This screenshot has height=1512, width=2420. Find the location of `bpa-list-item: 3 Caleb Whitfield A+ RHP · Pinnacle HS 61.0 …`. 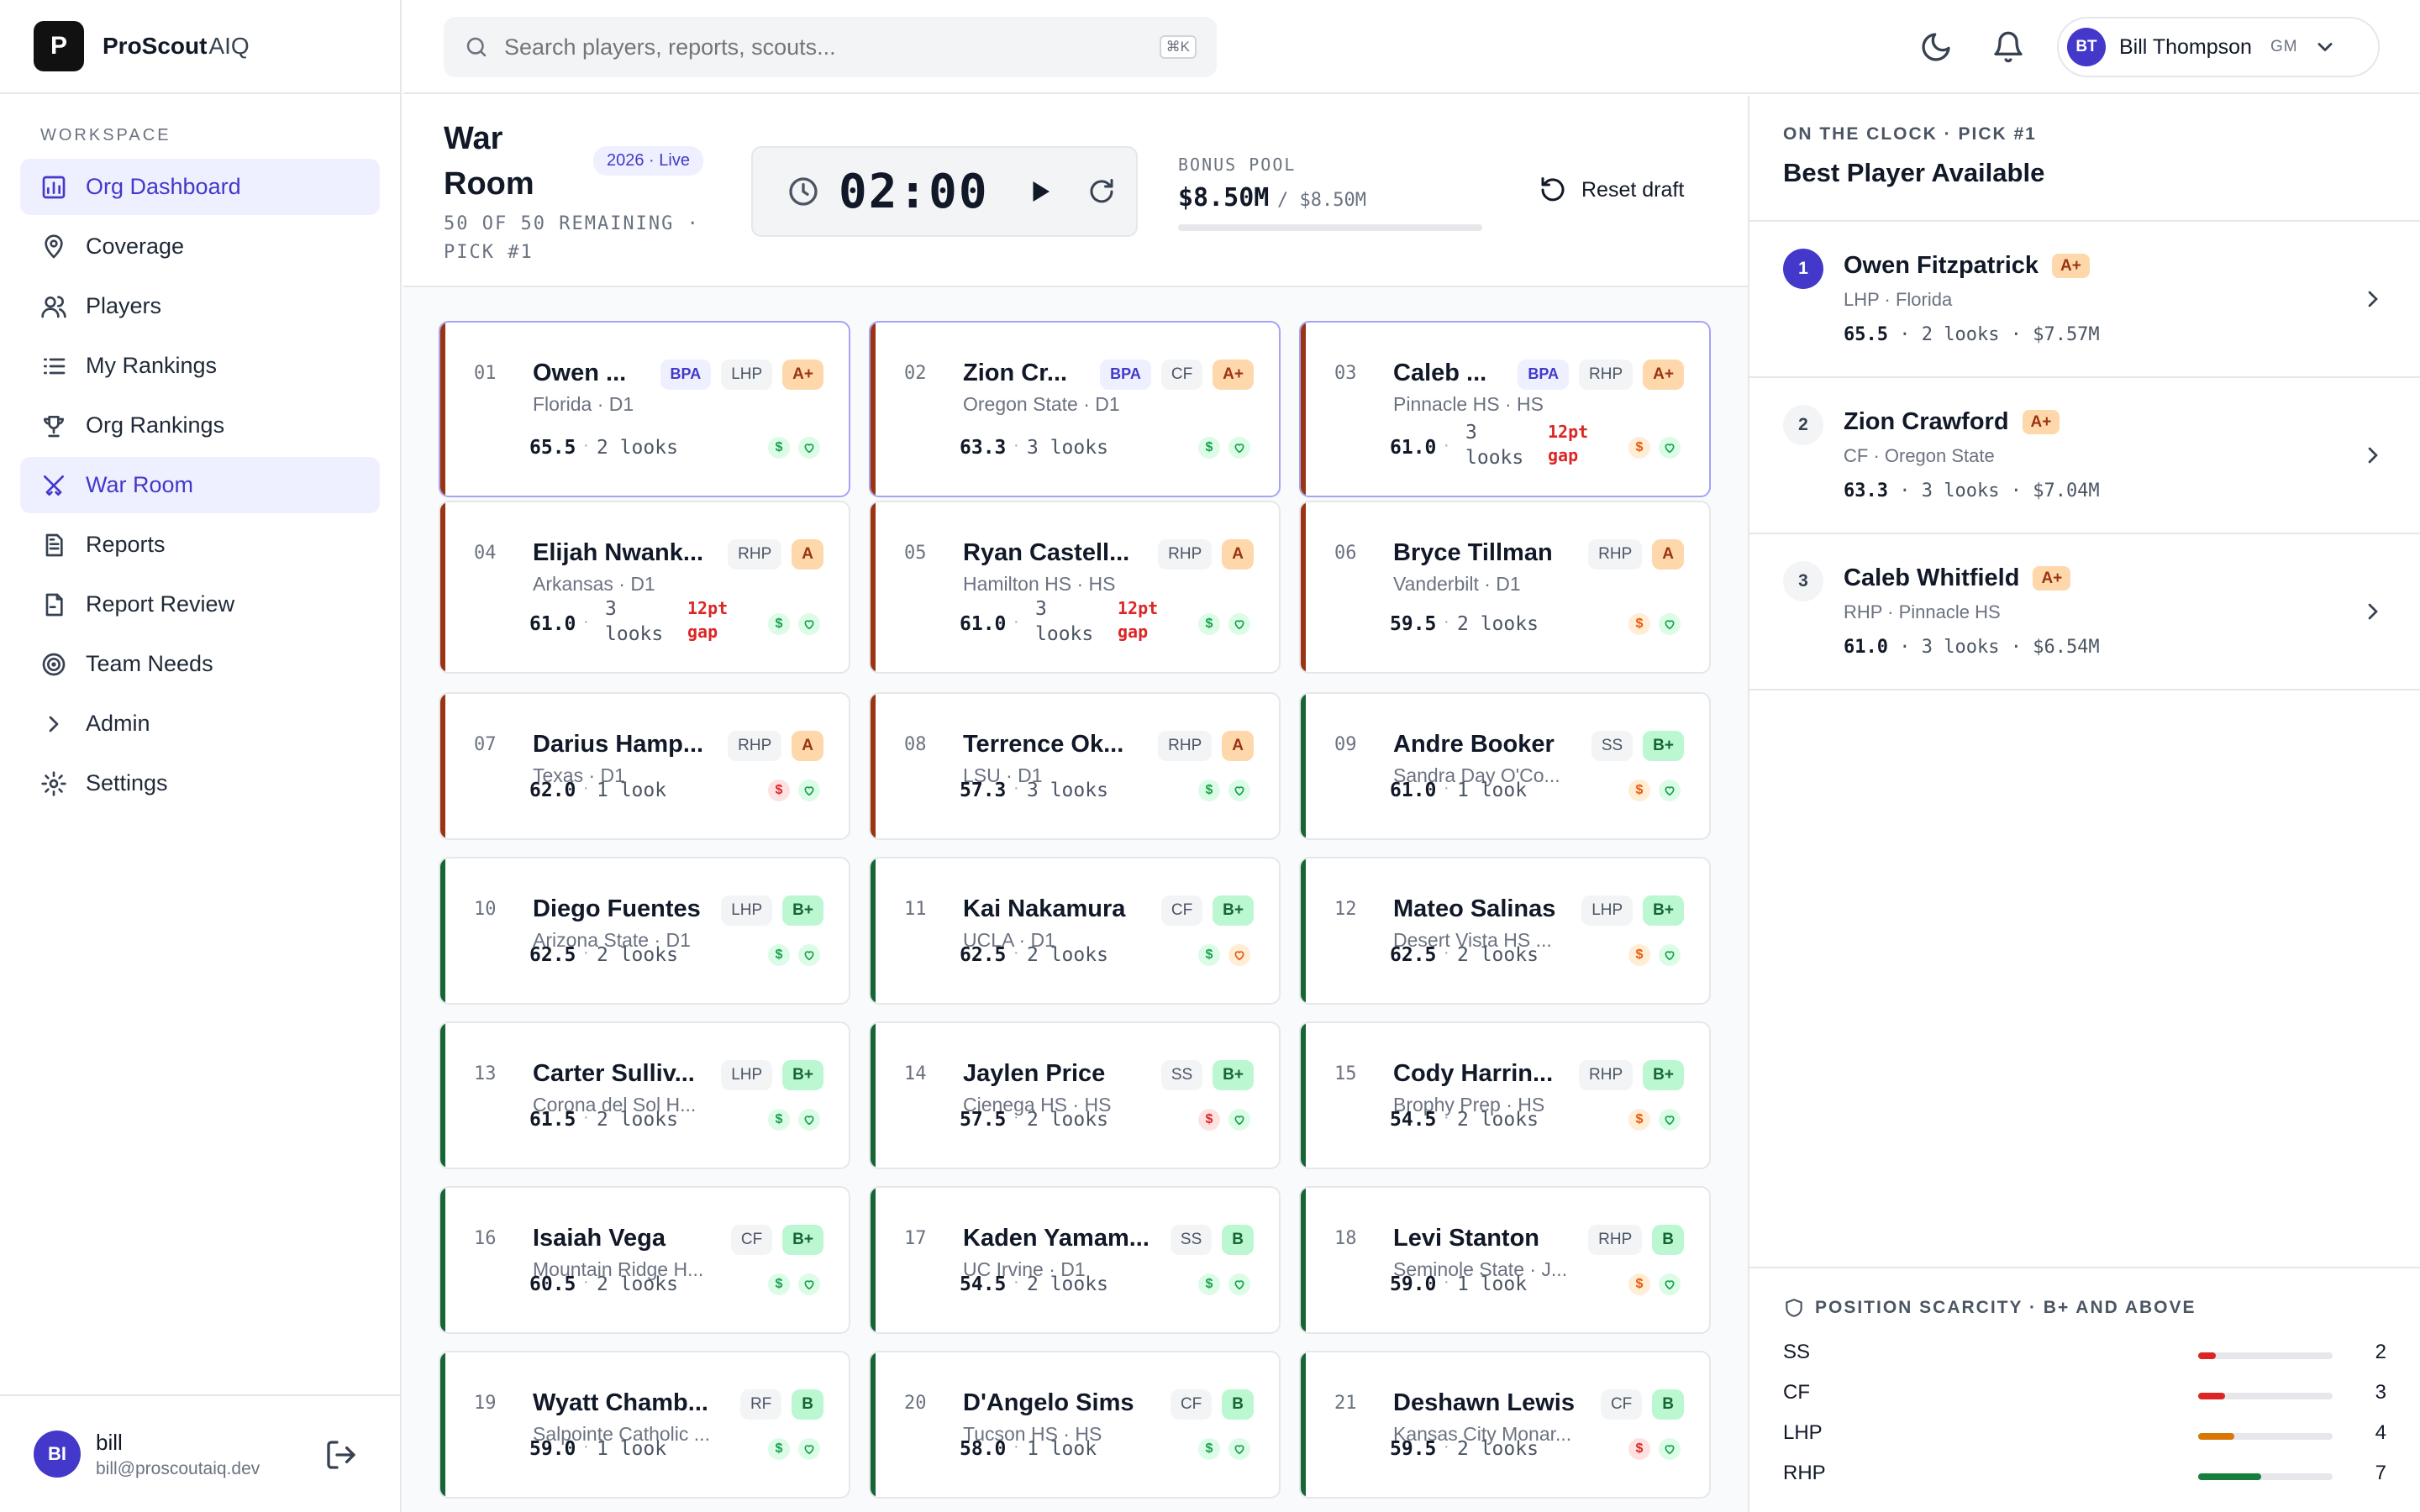

bpa-list-item: 3 Caleb Whitfield A+ RHP · Pinnacle HS 61.0 … is located at coordinates (2085, 612).